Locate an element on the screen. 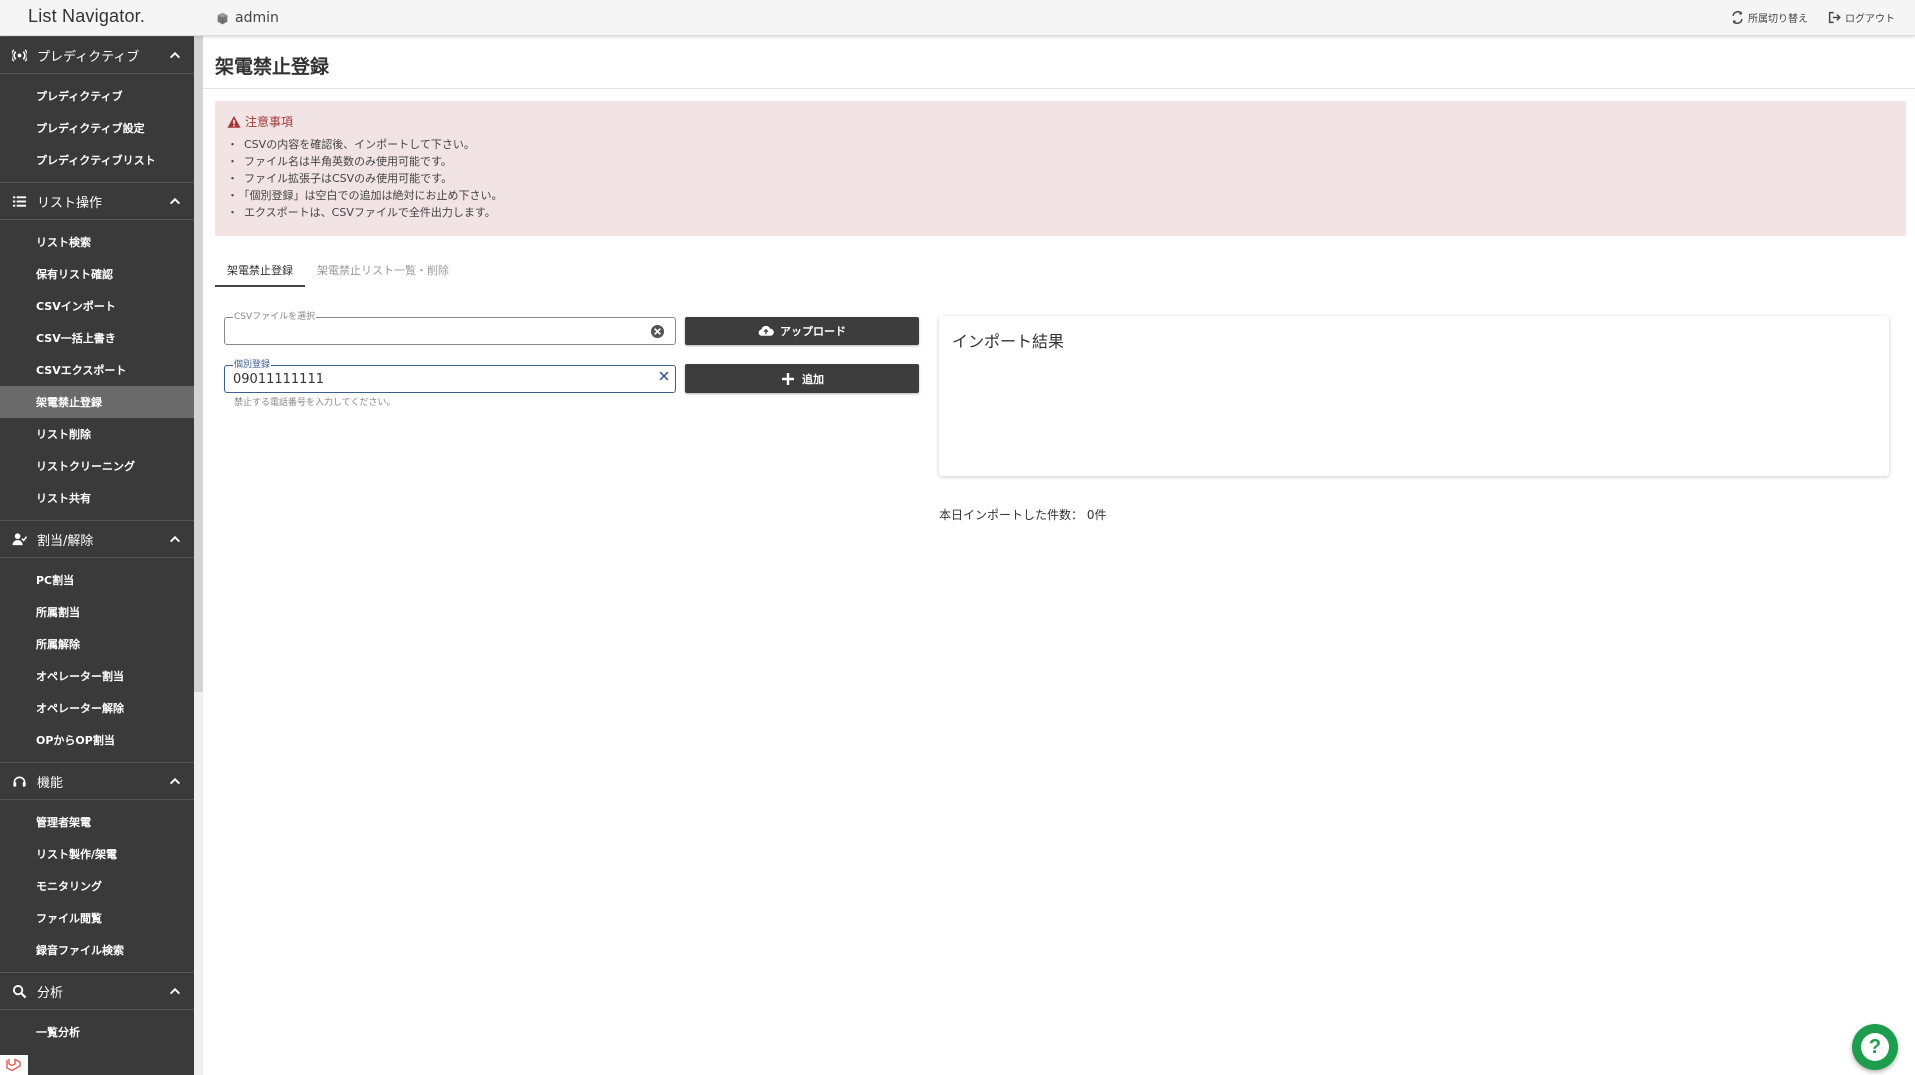 The width and height of the screenshot is (1915, 1075). sidebar-item: 保有リスト確認 is located at coordinates (97, 274).